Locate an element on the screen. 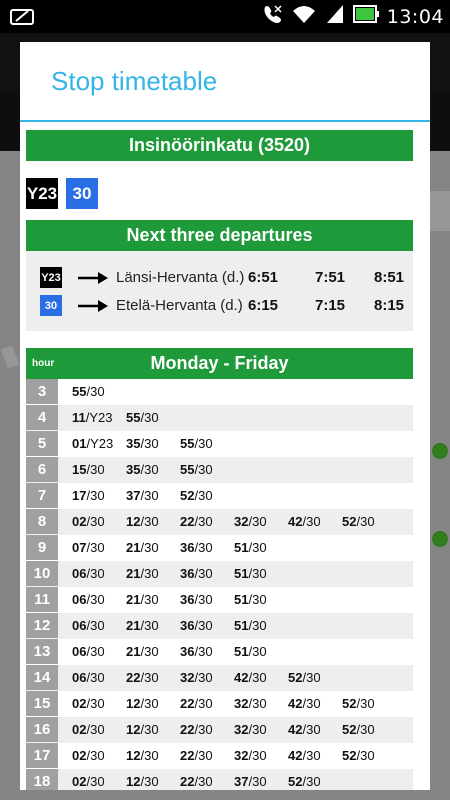 This screenshot has height=800, width=450. arrow-right-icon is located at coordinates (93, 306).